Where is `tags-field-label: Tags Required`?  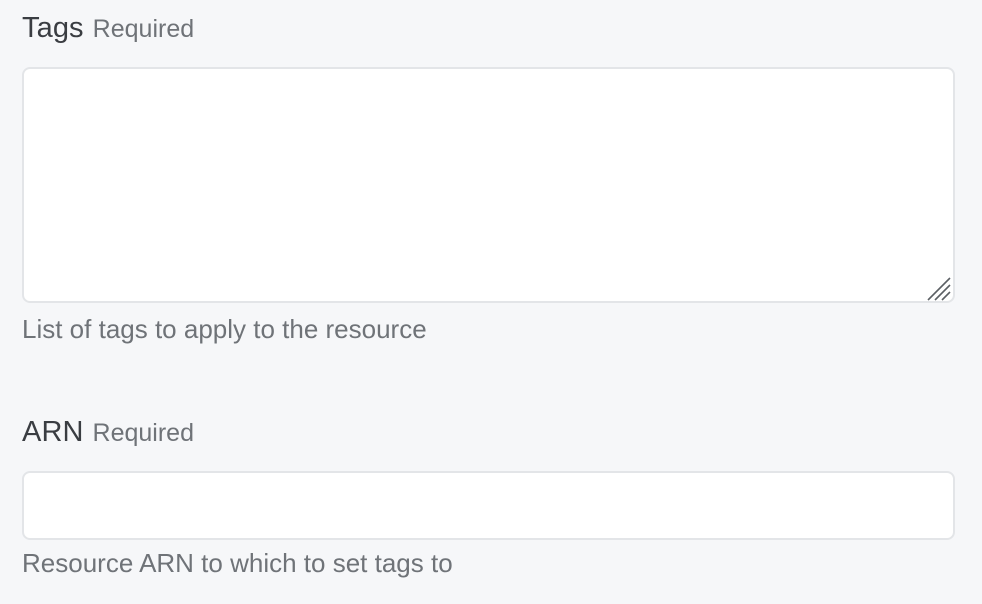
tags-field-label: Tags Required is located at coordinates (108, 28).